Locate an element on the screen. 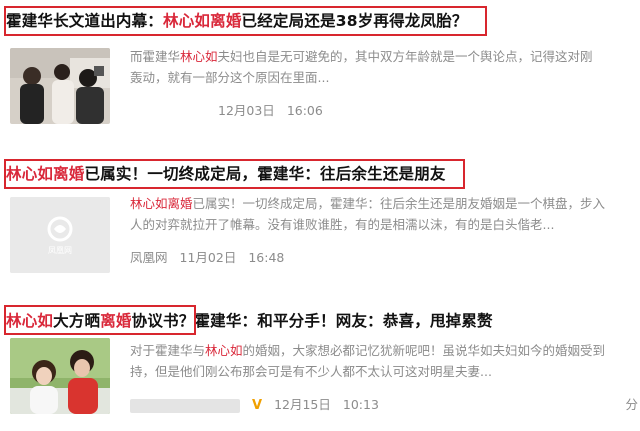  result-meta: V 12月15日 10:13 is located at coordinates (260, 403).